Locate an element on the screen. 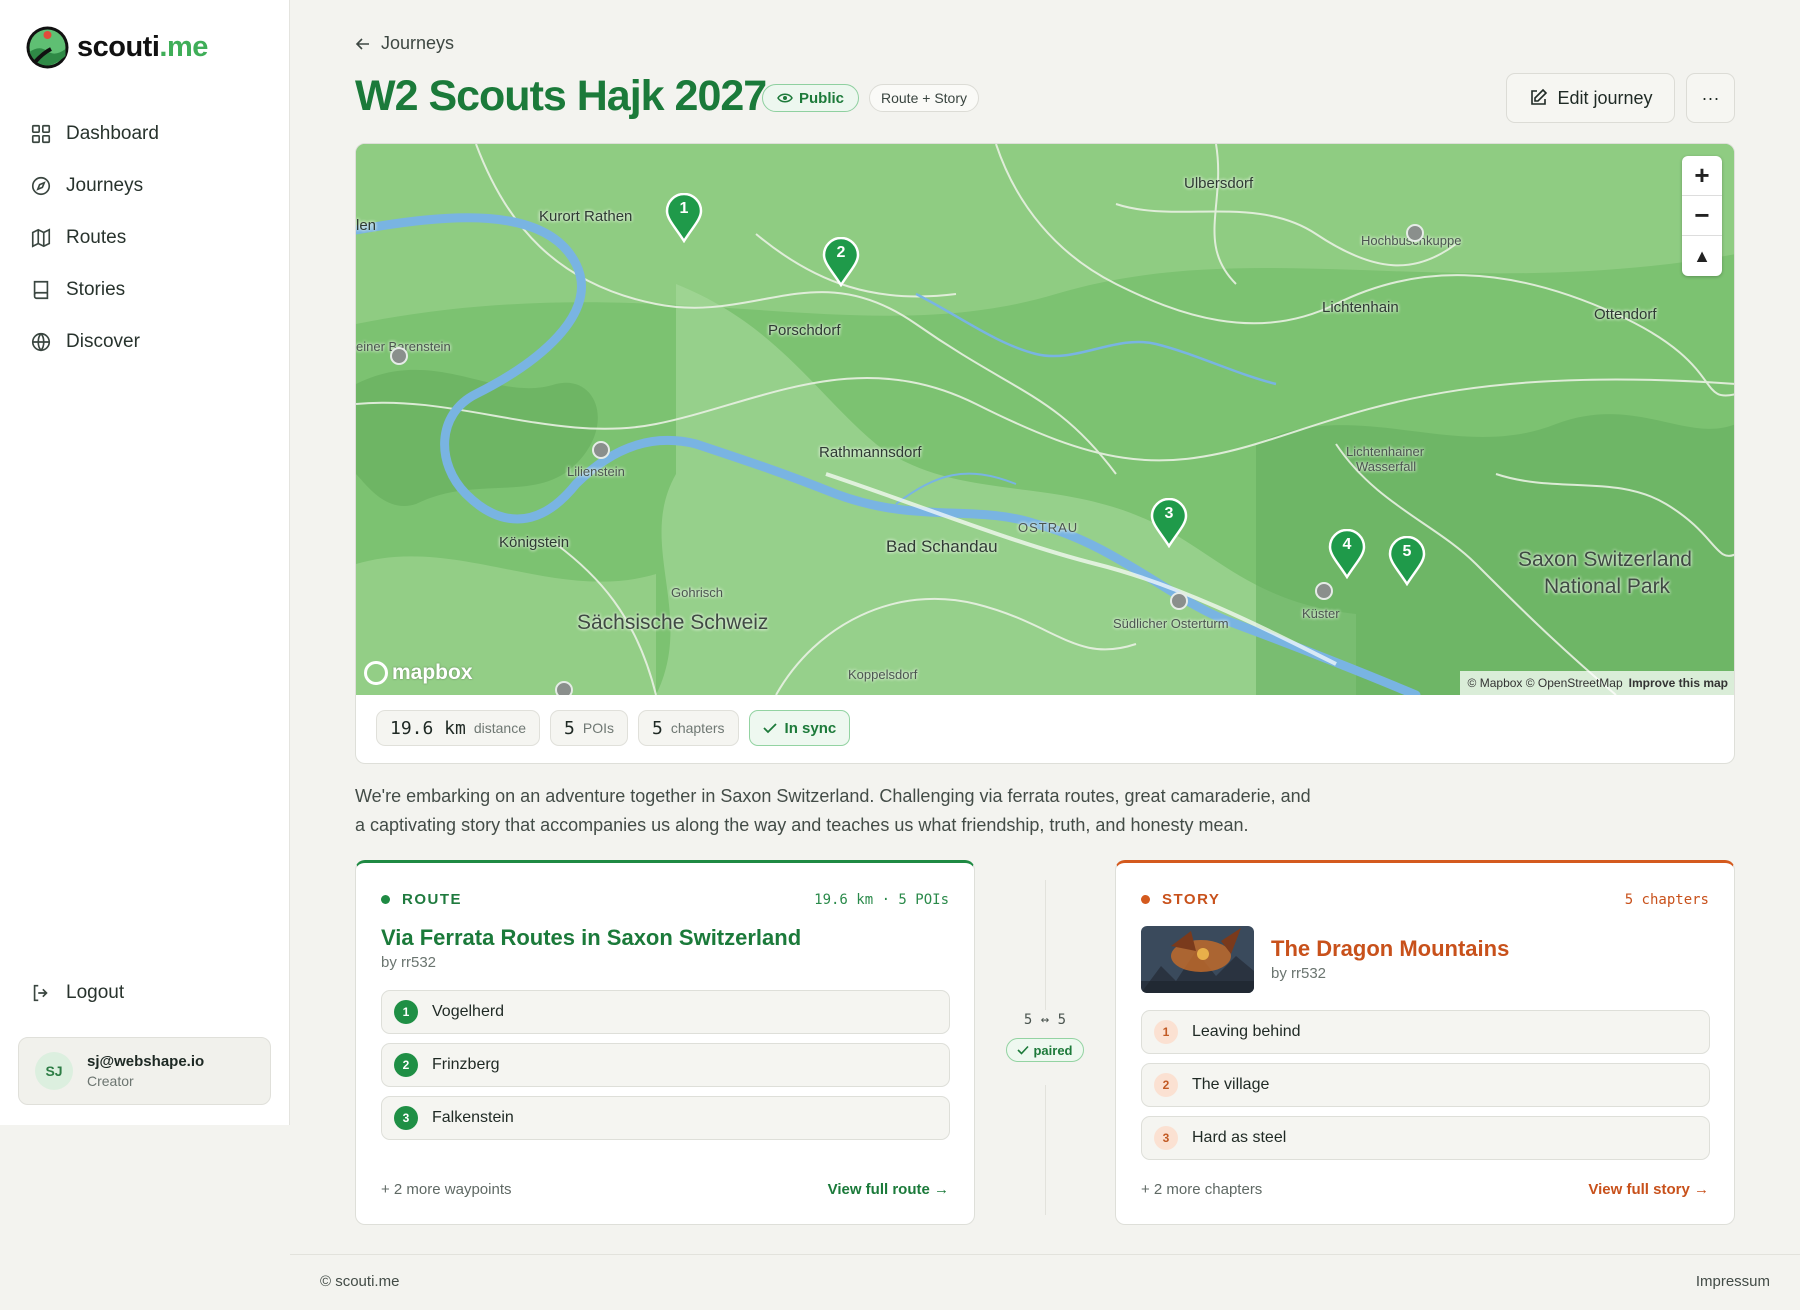 The image size is (1800, 1310). sidebar-item-label: Journeys is located at coordinates (105, 185).